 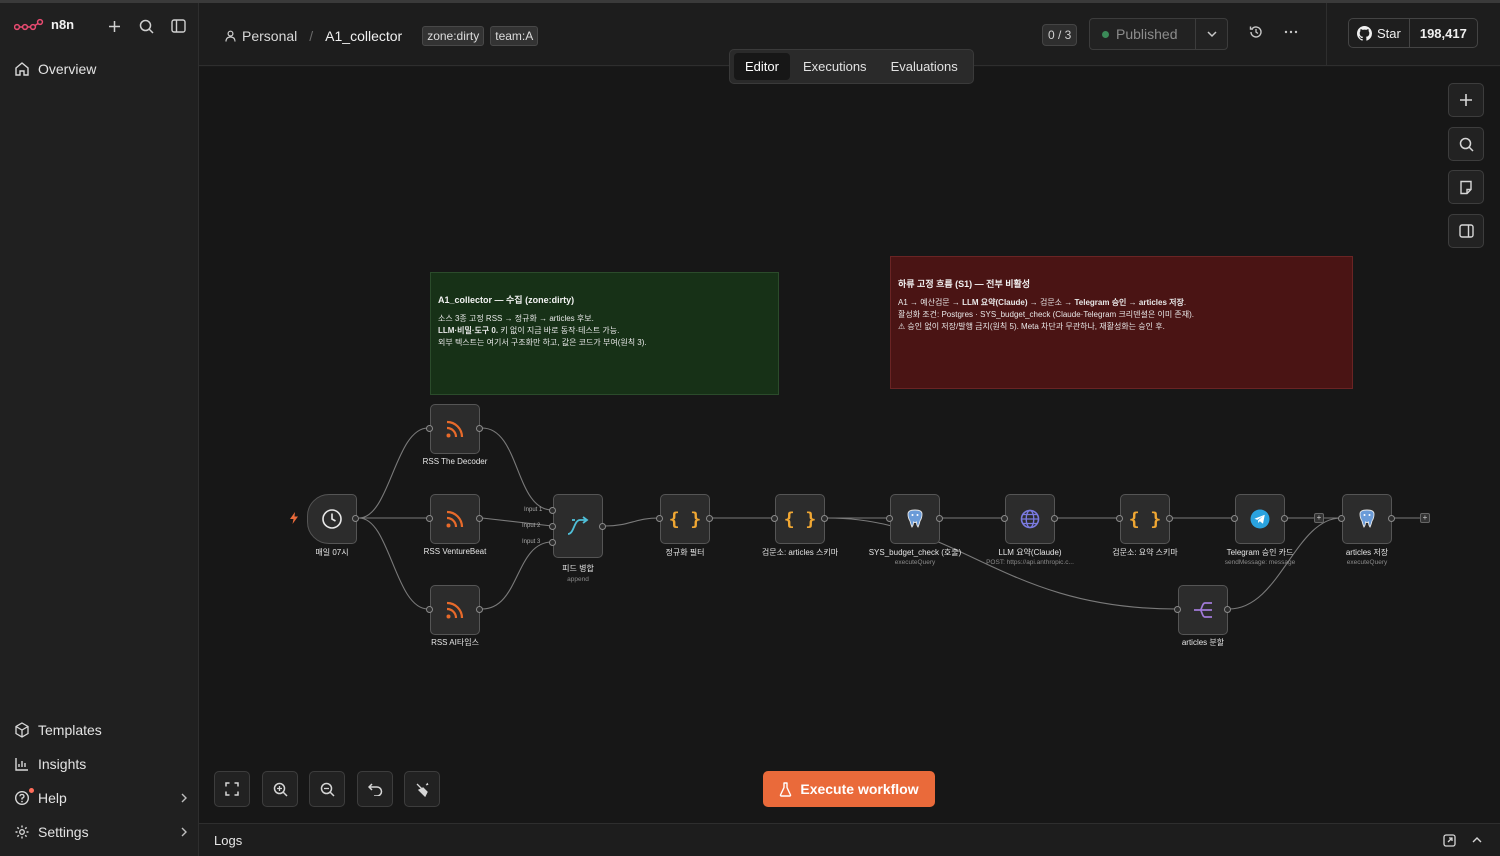 I want to click on tab-evaluations: Evaluations, so click(x=924, y=66).